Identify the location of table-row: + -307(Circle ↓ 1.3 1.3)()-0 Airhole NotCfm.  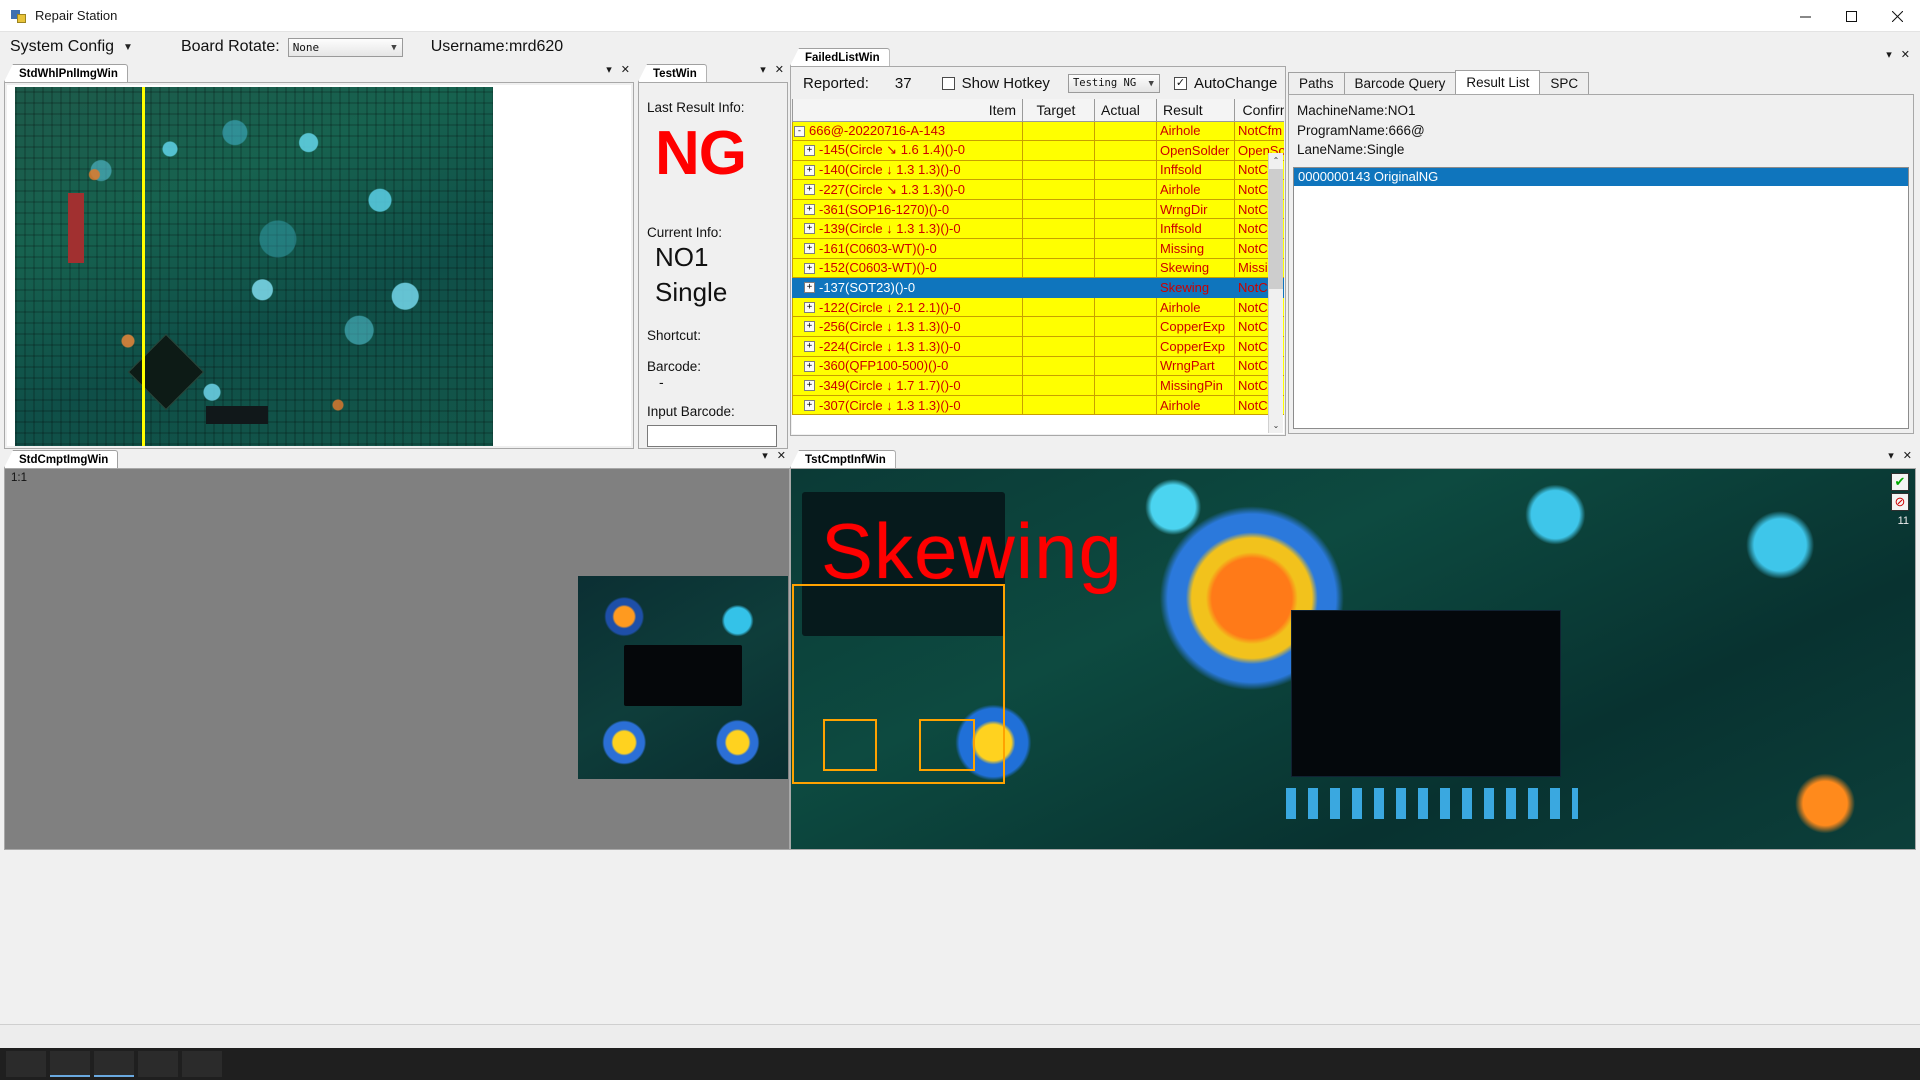
(1038, 405).